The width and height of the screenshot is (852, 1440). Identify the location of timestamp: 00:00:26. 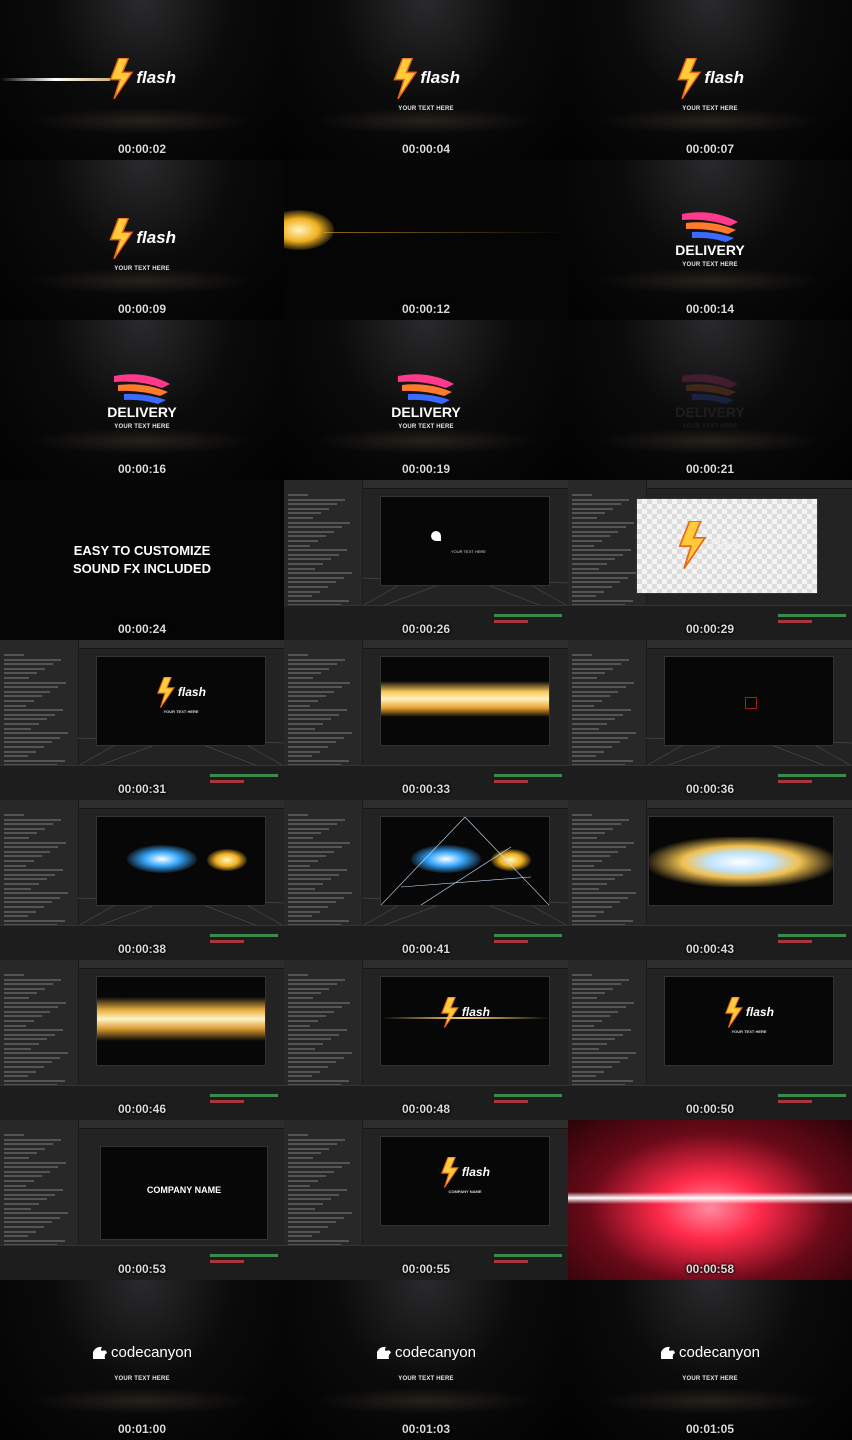
(426, 629).